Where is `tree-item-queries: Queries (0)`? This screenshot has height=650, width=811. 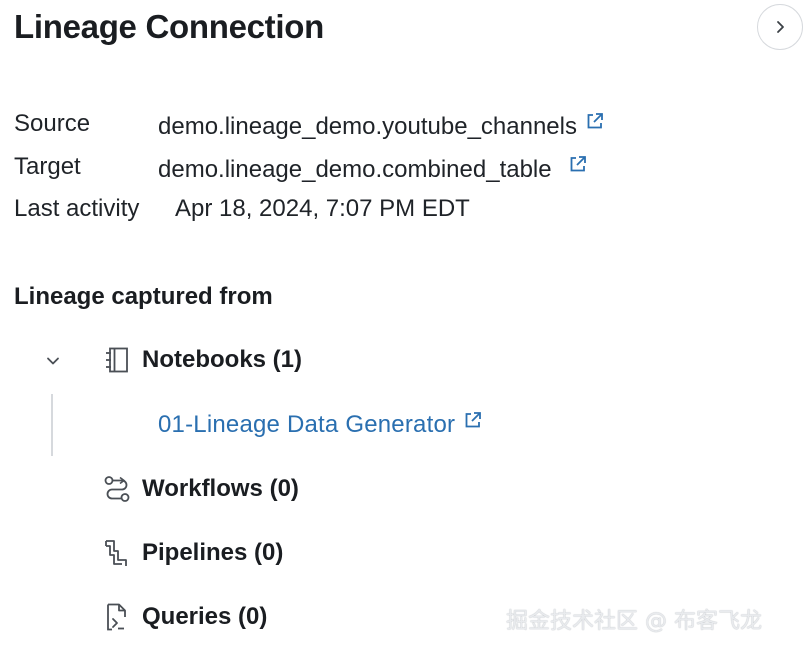
tree-item-queries: Queries (0) is located at coordinates (184, 617).